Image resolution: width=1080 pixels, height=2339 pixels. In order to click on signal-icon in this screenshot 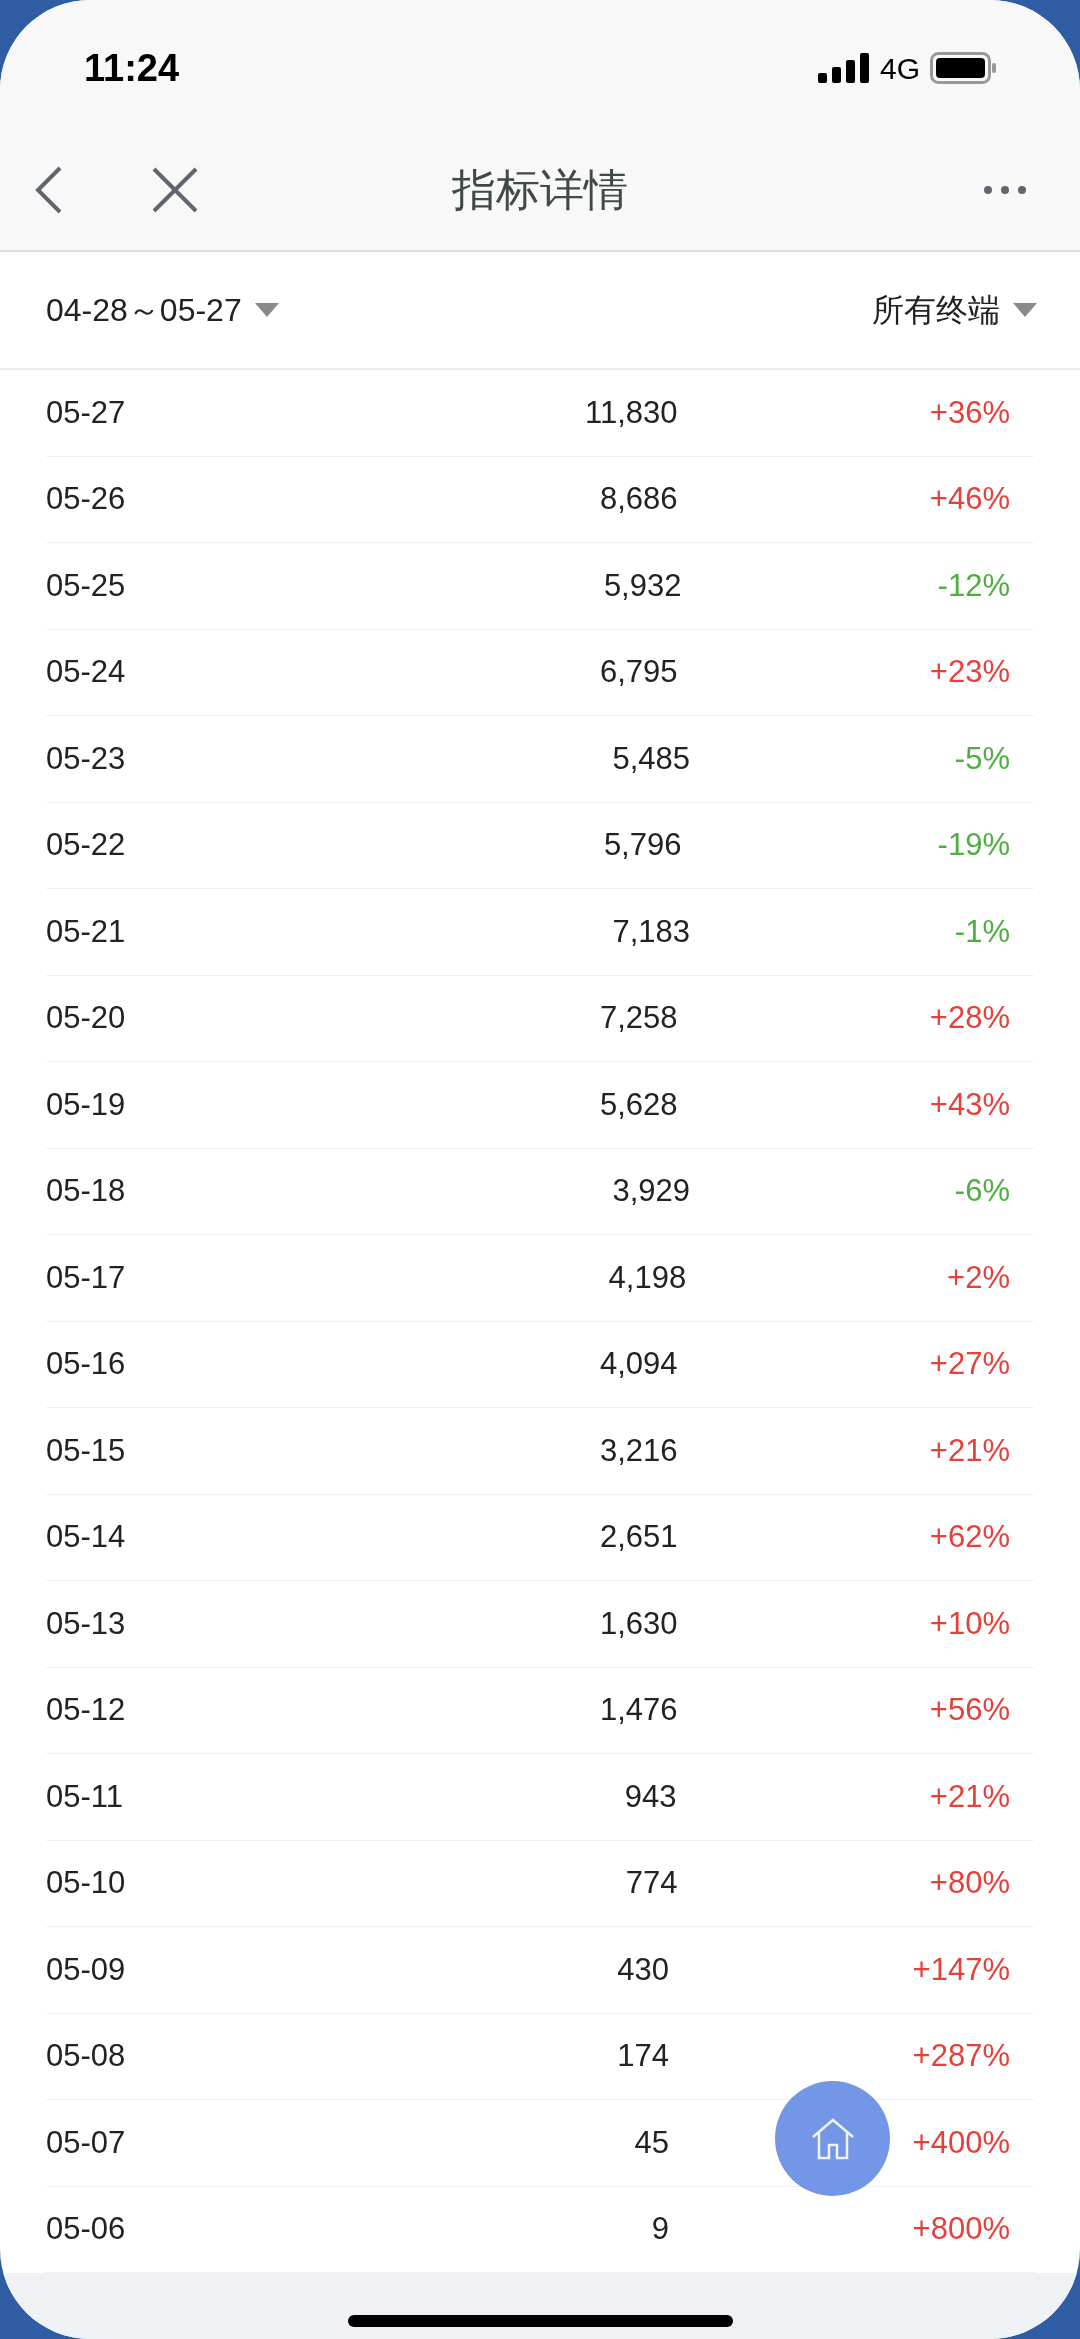, I will do `click(843, 68)`.